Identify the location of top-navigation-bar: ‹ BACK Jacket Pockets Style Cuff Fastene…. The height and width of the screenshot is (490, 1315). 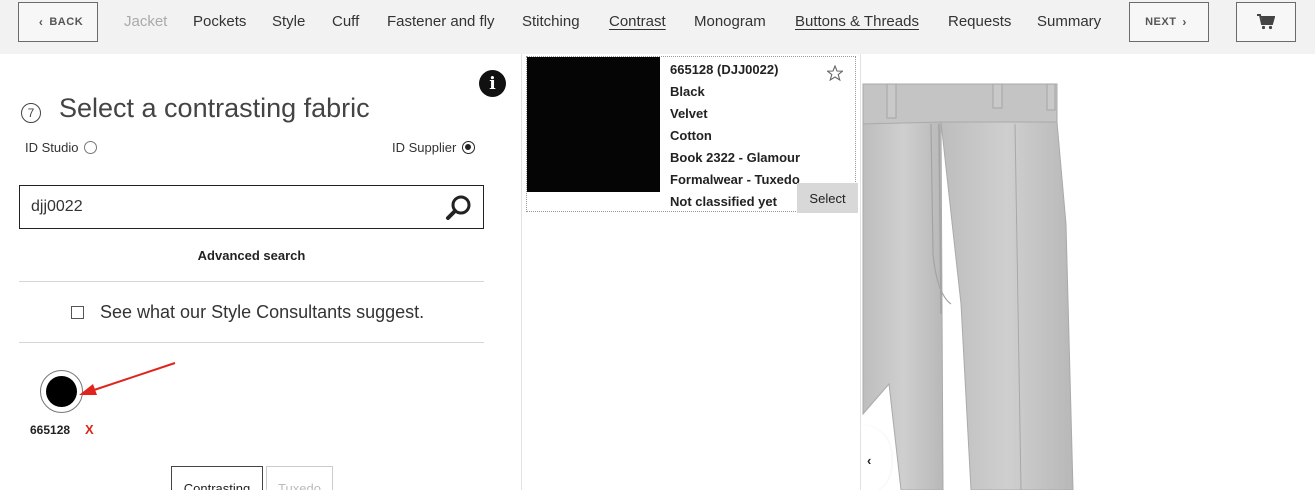
(657, 27).